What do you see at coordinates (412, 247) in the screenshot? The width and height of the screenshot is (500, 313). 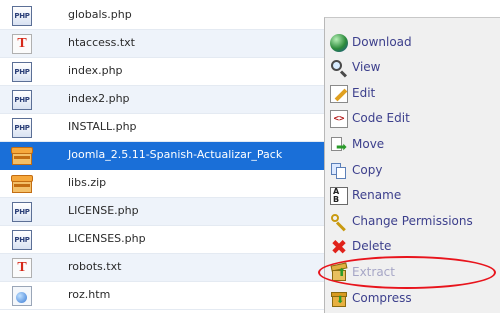 I see `menu-item-delete: ✖ Delete` at bounding box center [412, 247].